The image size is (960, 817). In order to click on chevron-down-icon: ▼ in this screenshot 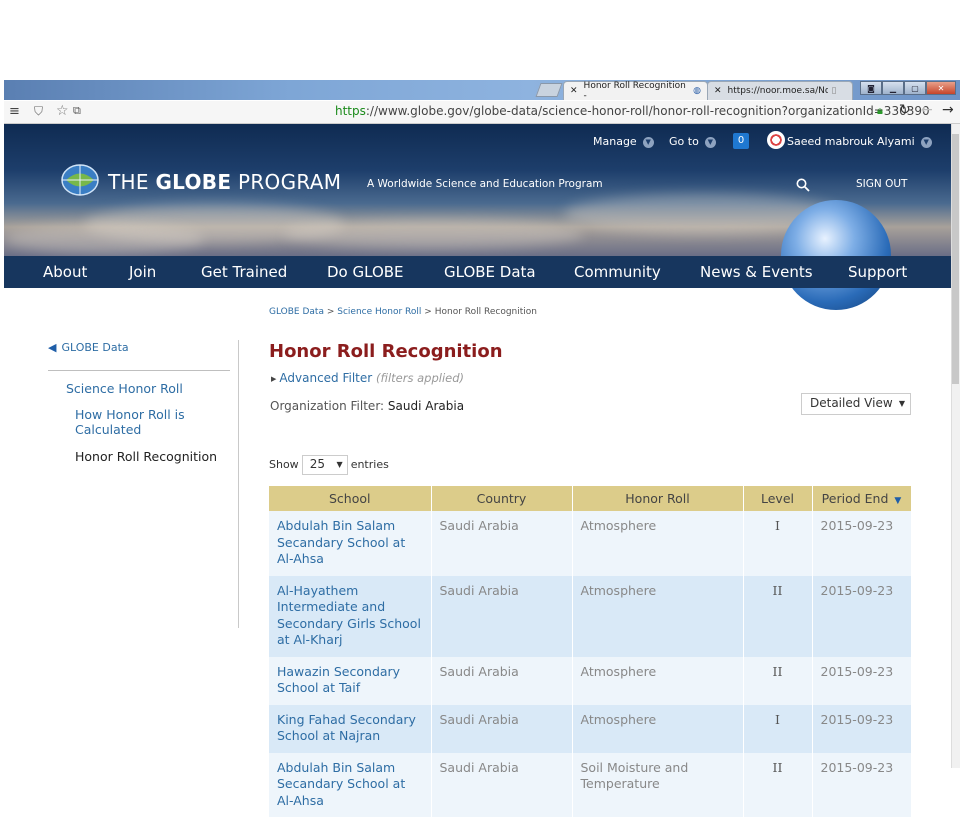, I will do `click(926, 142)`.